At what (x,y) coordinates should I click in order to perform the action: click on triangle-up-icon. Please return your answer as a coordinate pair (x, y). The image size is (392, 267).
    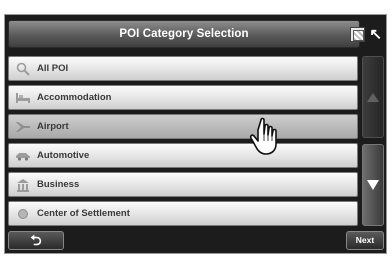
    Looking at the image, I should click on (373, 97).